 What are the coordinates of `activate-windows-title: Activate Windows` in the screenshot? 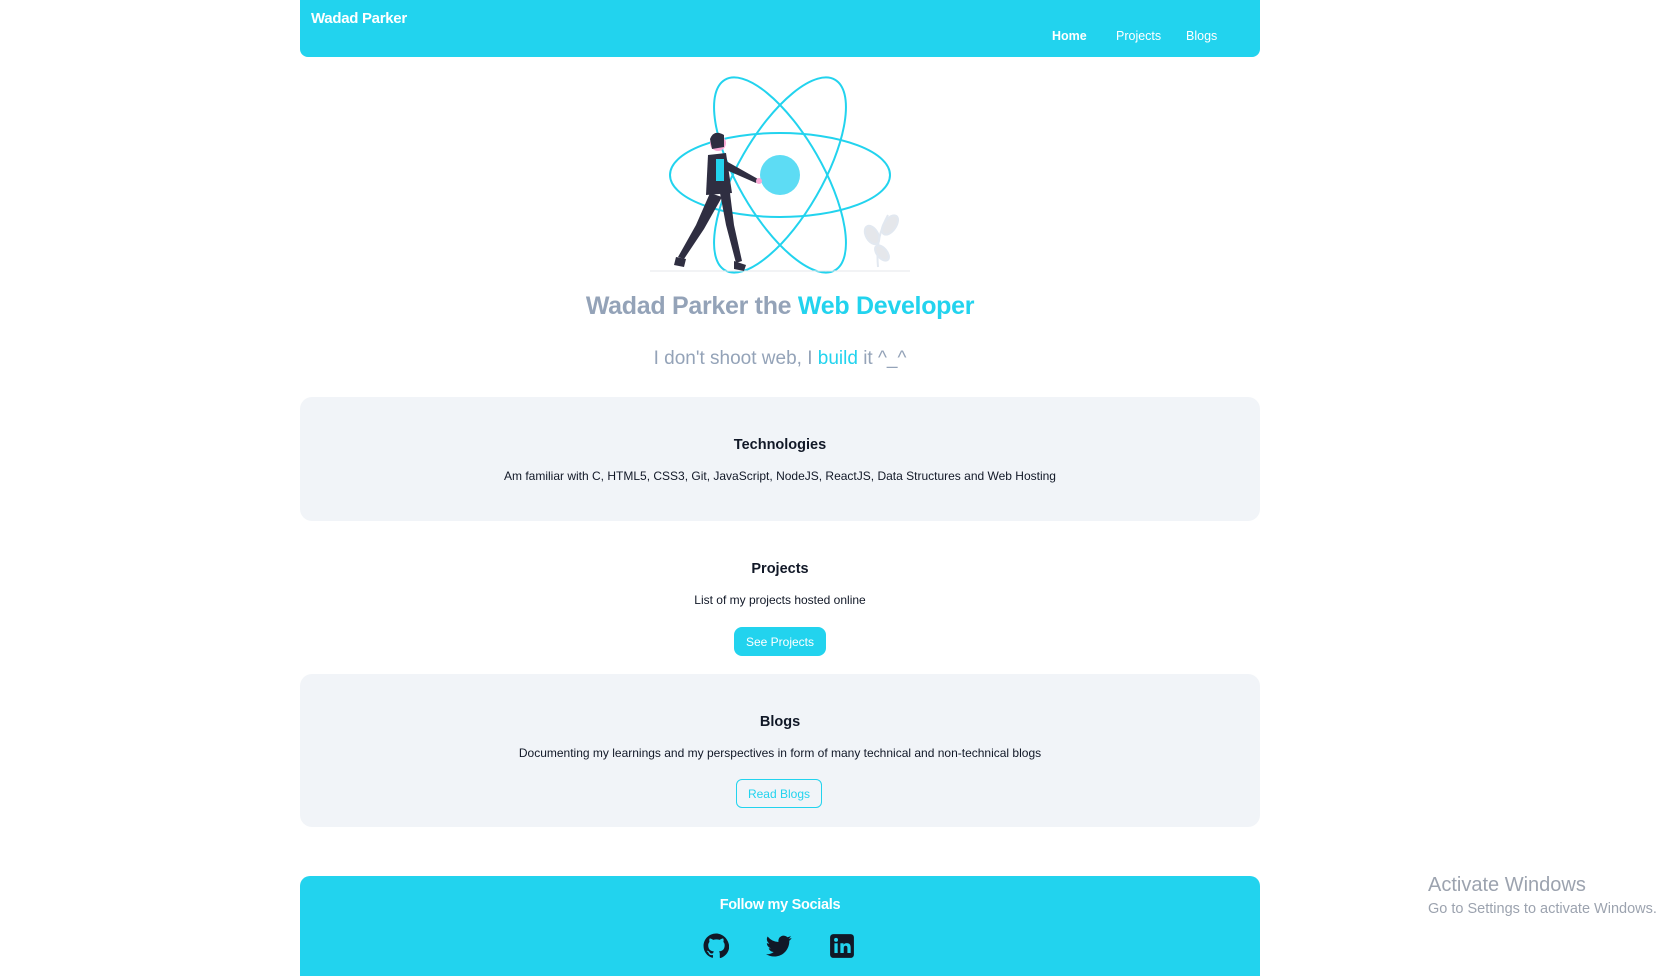 It's located at (1507, 885).